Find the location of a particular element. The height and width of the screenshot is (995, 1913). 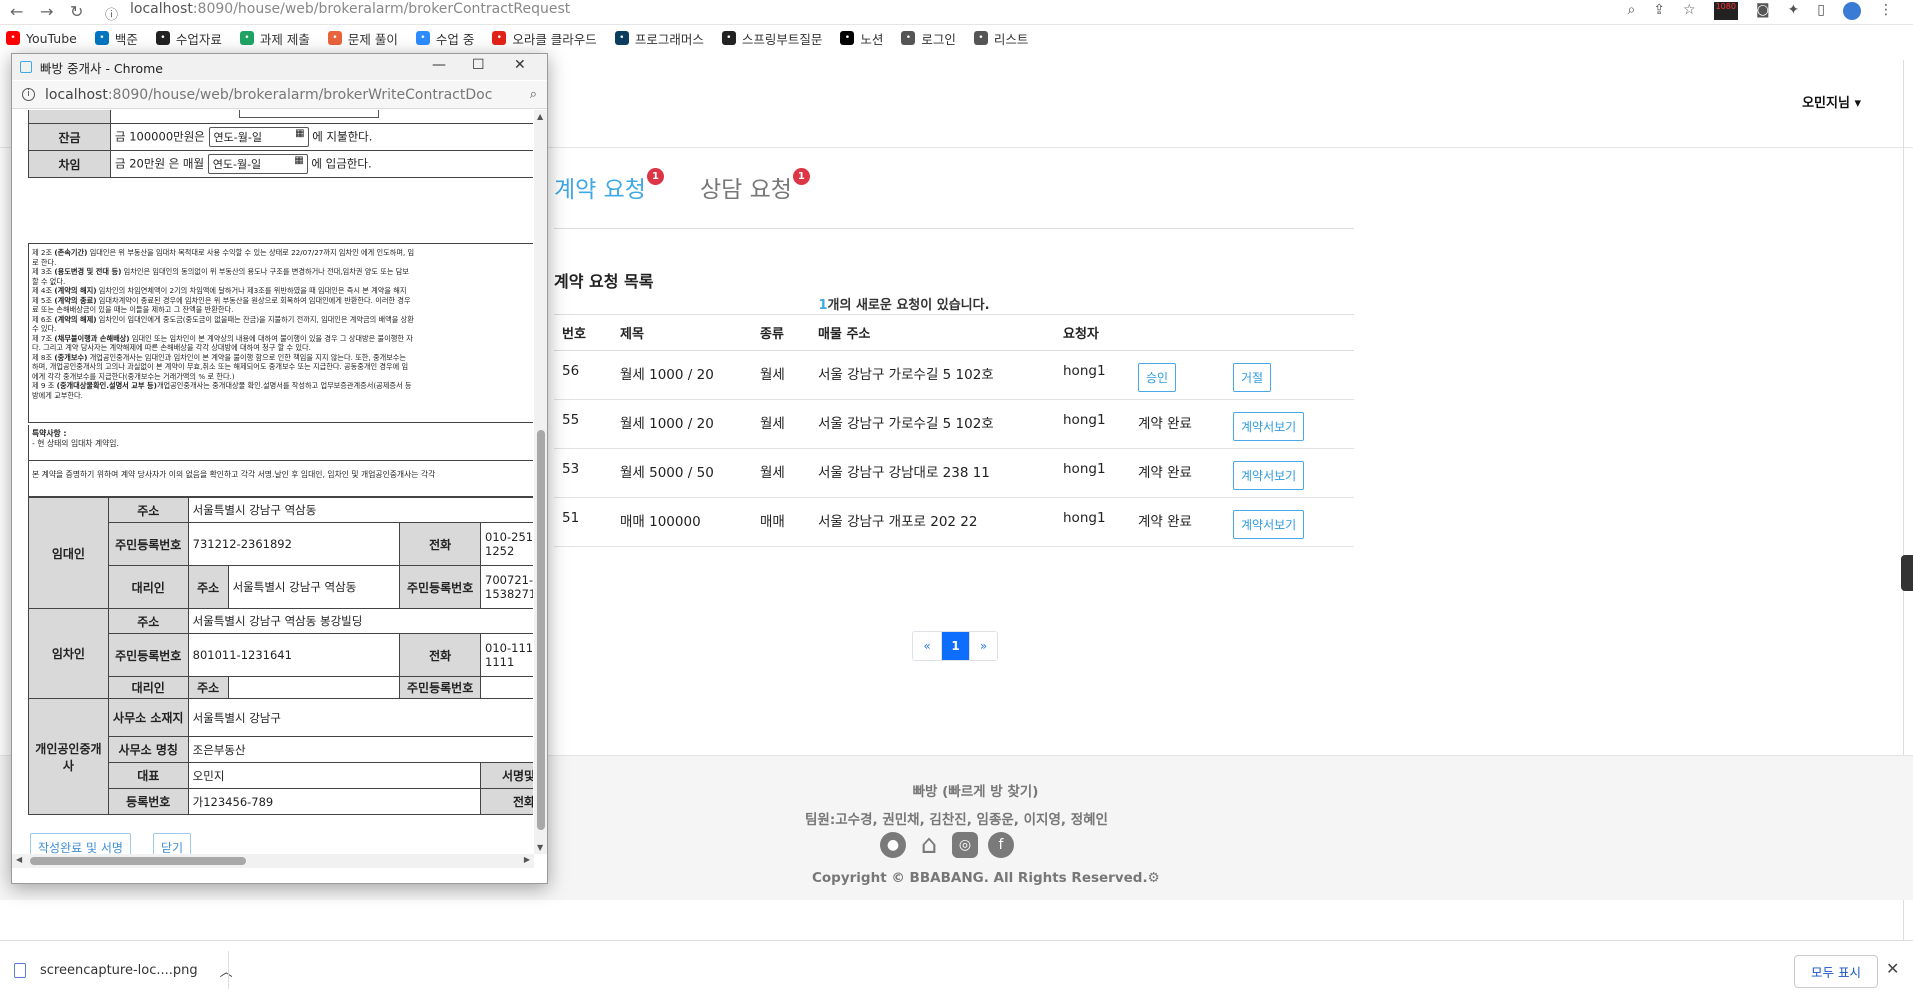

lessee-rrn: 801011-1231641 is located at coordinates (294, 655).